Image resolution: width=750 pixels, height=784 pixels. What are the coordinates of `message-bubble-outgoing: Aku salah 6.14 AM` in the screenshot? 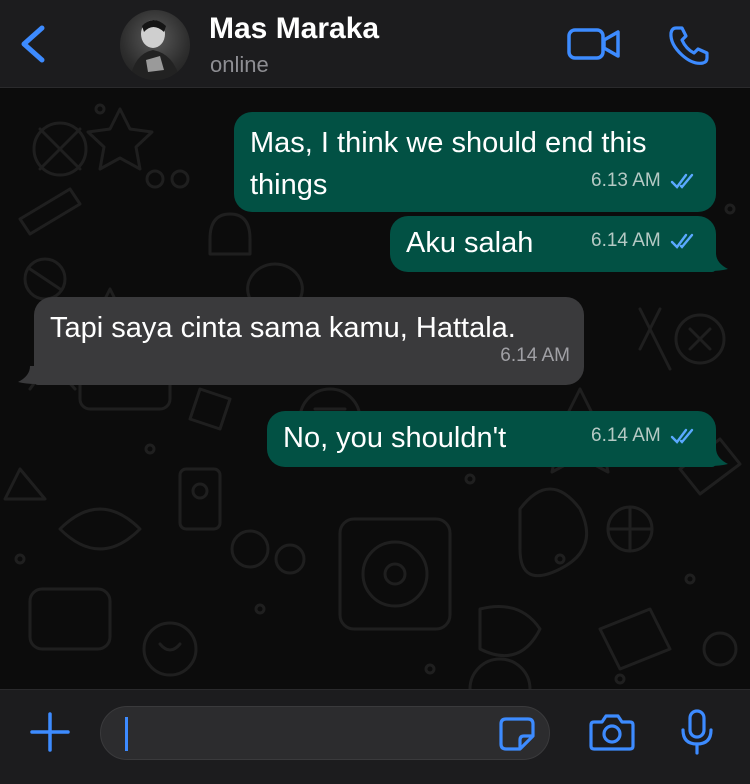 It's located at (553, 244).